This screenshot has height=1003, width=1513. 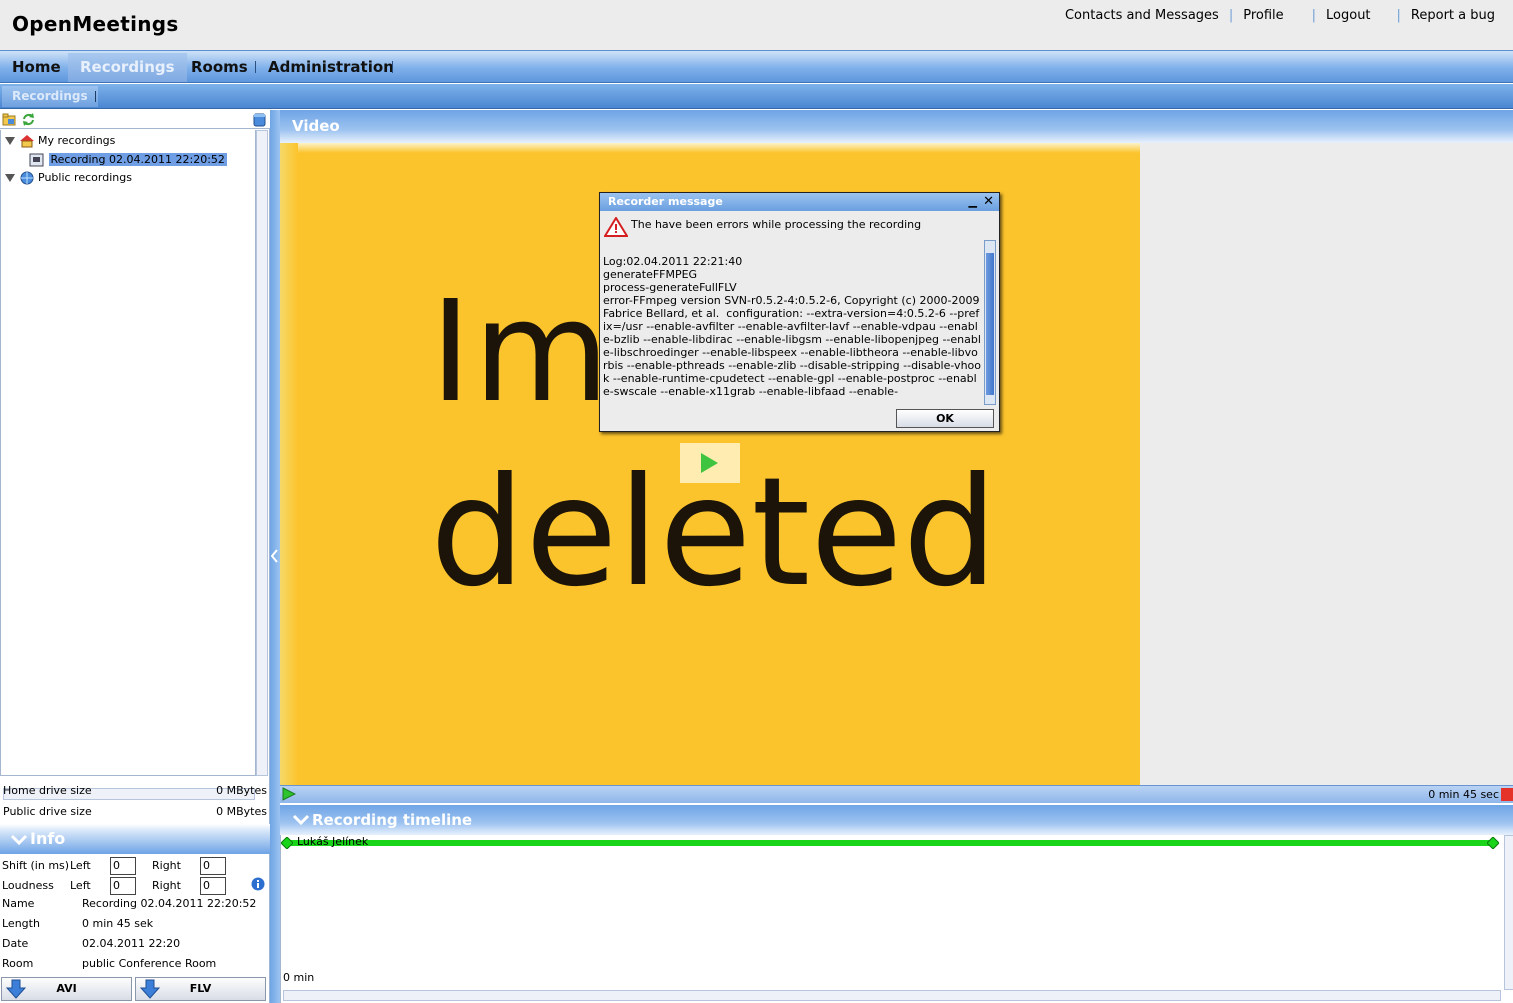 What do you see at coordinates (47, 811) in the screenshot?
I see `public-drive-label: Public drive size` at bounding box center [47, 811].